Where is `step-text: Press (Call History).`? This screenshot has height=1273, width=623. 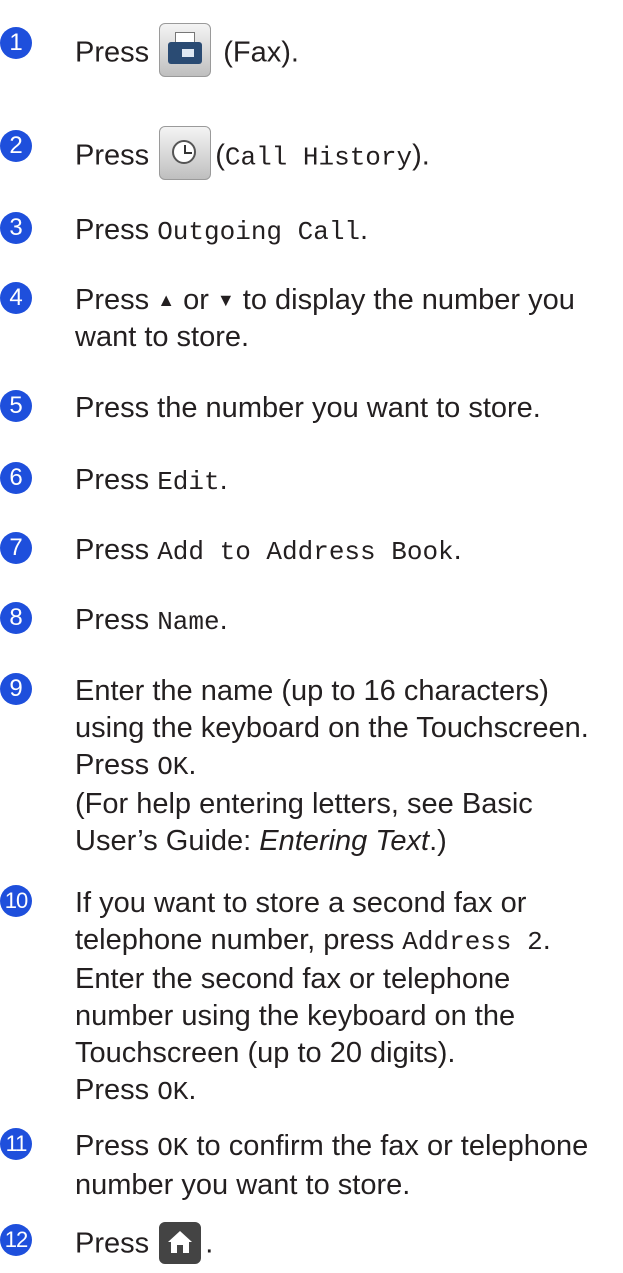 step-text: Press (Call History). is located at coordinates (347, 155).